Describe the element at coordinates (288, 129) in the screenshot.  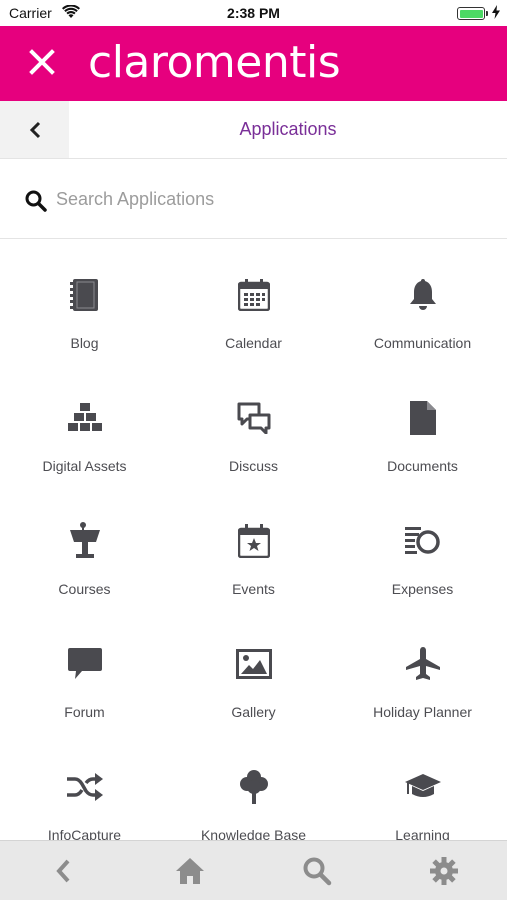
I see `page-title: Applications` at that location.